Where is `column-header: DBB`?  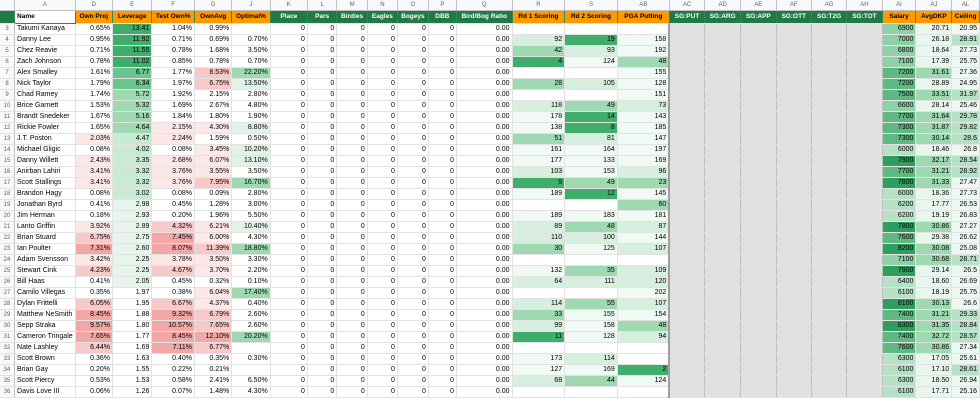
column-header: DBB is located at coordinates (442, 17).